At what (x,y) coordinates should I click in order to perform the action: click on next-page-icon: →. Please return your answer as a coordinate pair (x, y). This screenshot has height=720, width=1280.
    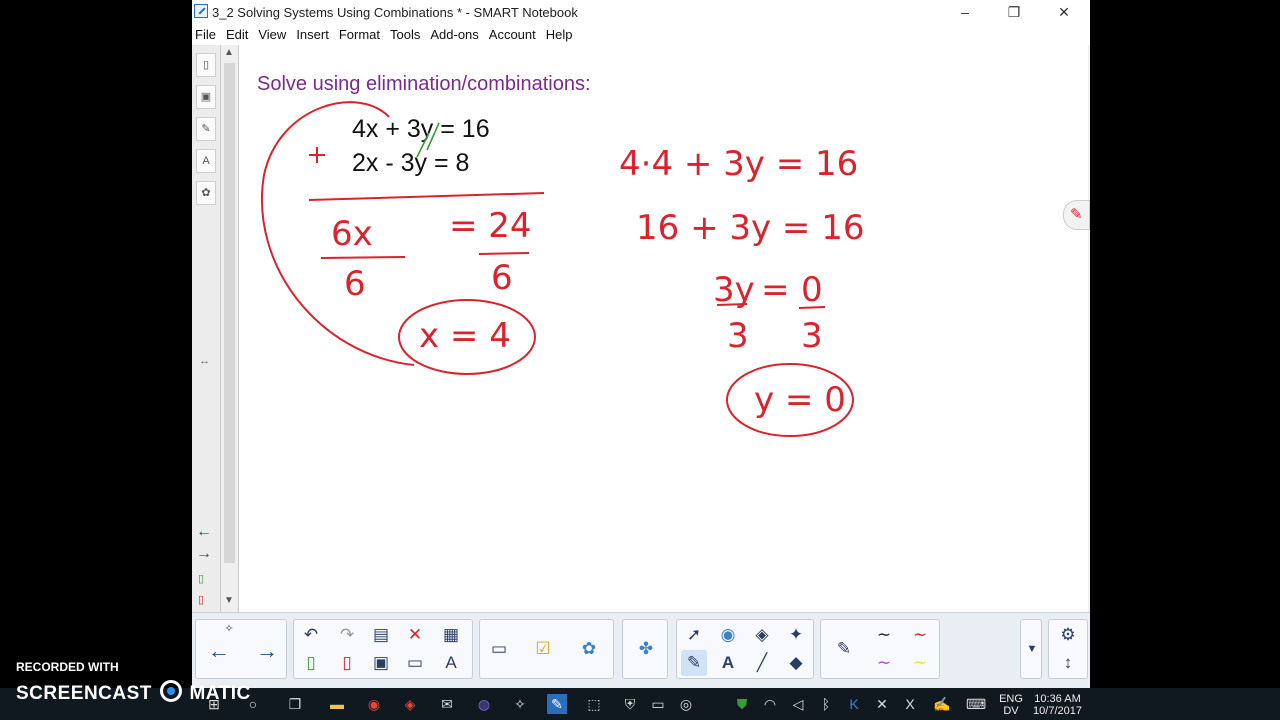
    Looking at the image, I should click on (204, 554).